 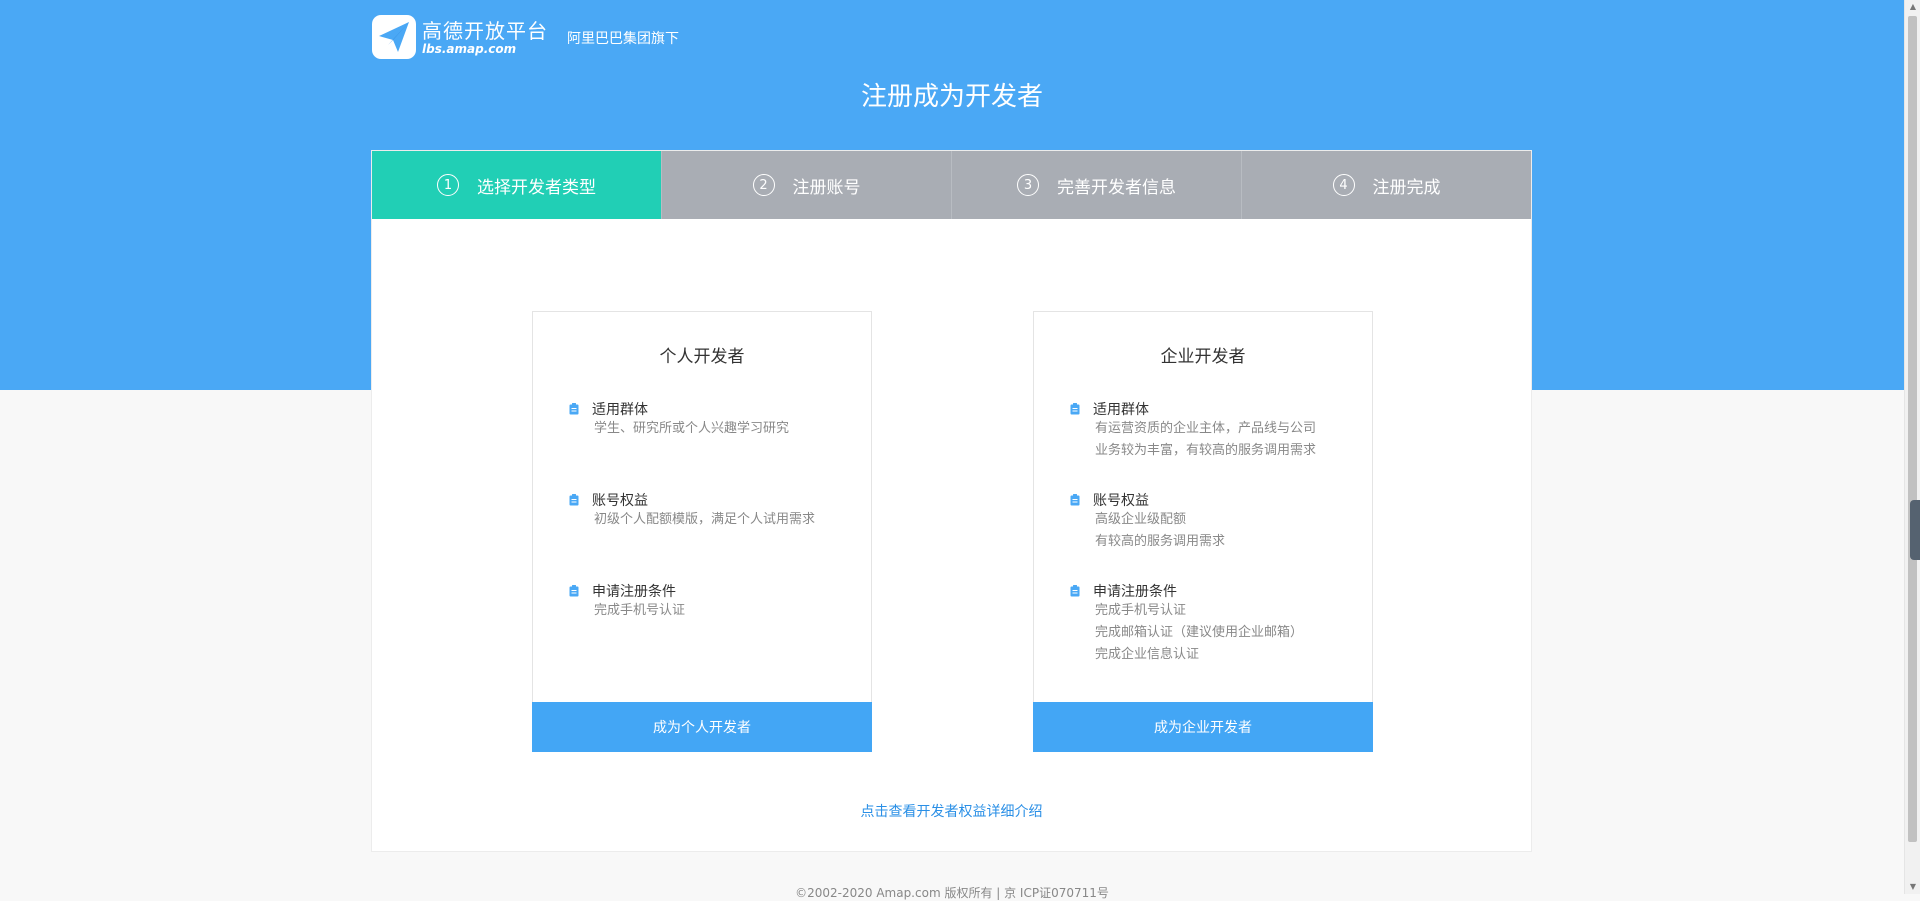 I want to click on paper-plane-icon, so click(x=394, y=37).